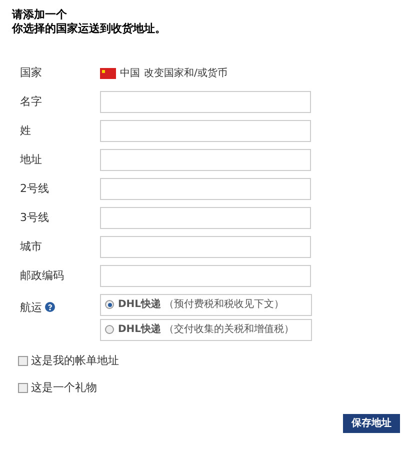  What do you see at coordinates (35, 218) in the screenshot?
I see `field-label: 3号线` at bounding box center [35, 218].